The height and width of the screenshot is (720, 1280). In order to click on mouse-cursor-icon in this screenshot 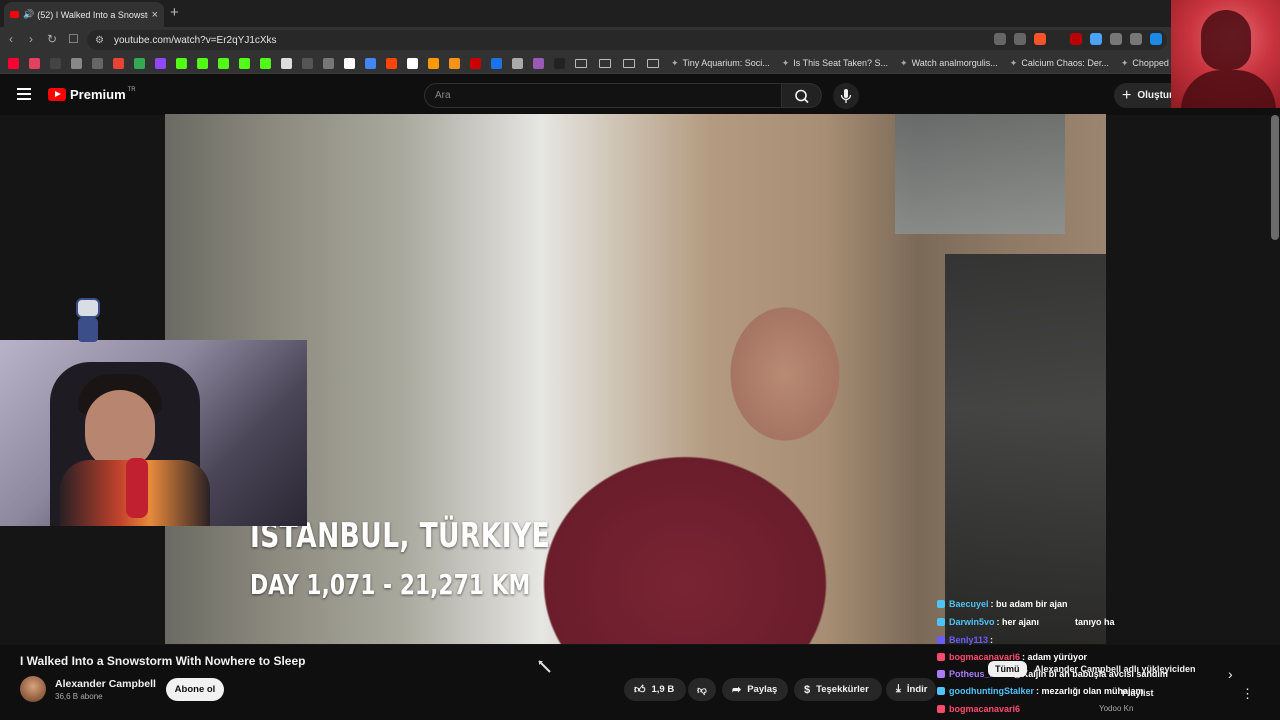, I will do `click(544, 666)`.